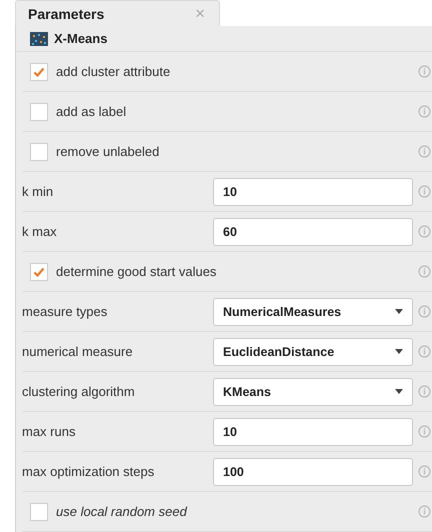  I want to click on dropdown: EuclideanDistance, so click(313, 352).